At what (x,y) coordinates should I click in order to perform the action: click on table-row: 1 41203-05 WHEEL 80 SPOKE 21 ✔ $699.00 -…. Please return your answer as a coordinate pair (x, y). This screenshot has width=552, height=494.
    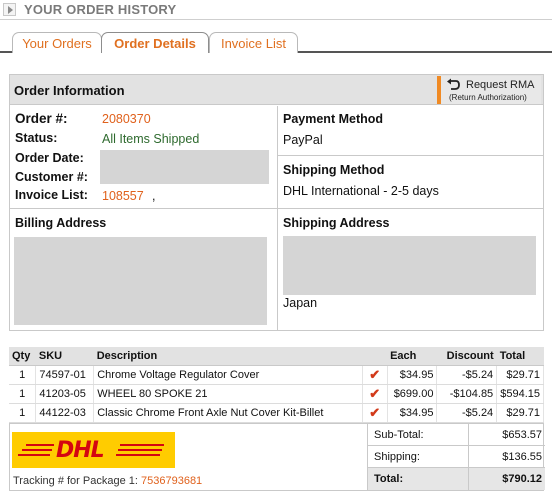
    Looking at the image, I should click on (276, 394).